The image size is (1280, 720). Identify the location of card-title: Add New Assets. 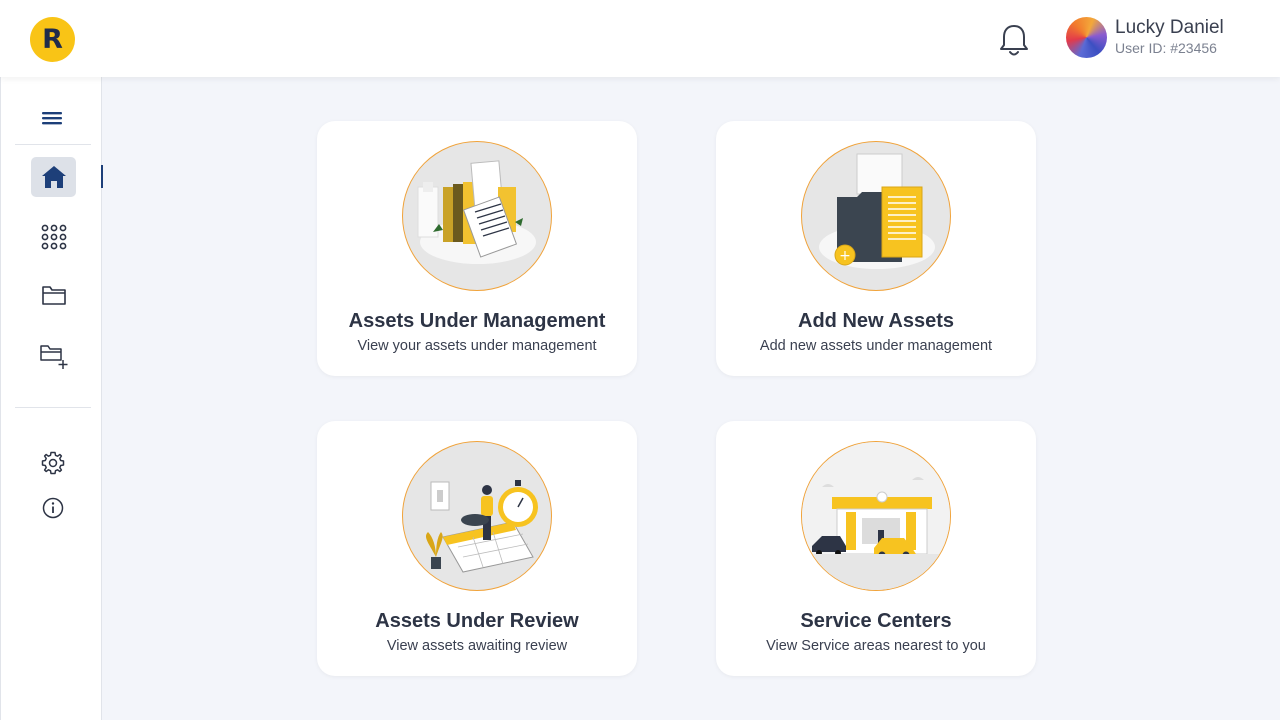
(876, 321).